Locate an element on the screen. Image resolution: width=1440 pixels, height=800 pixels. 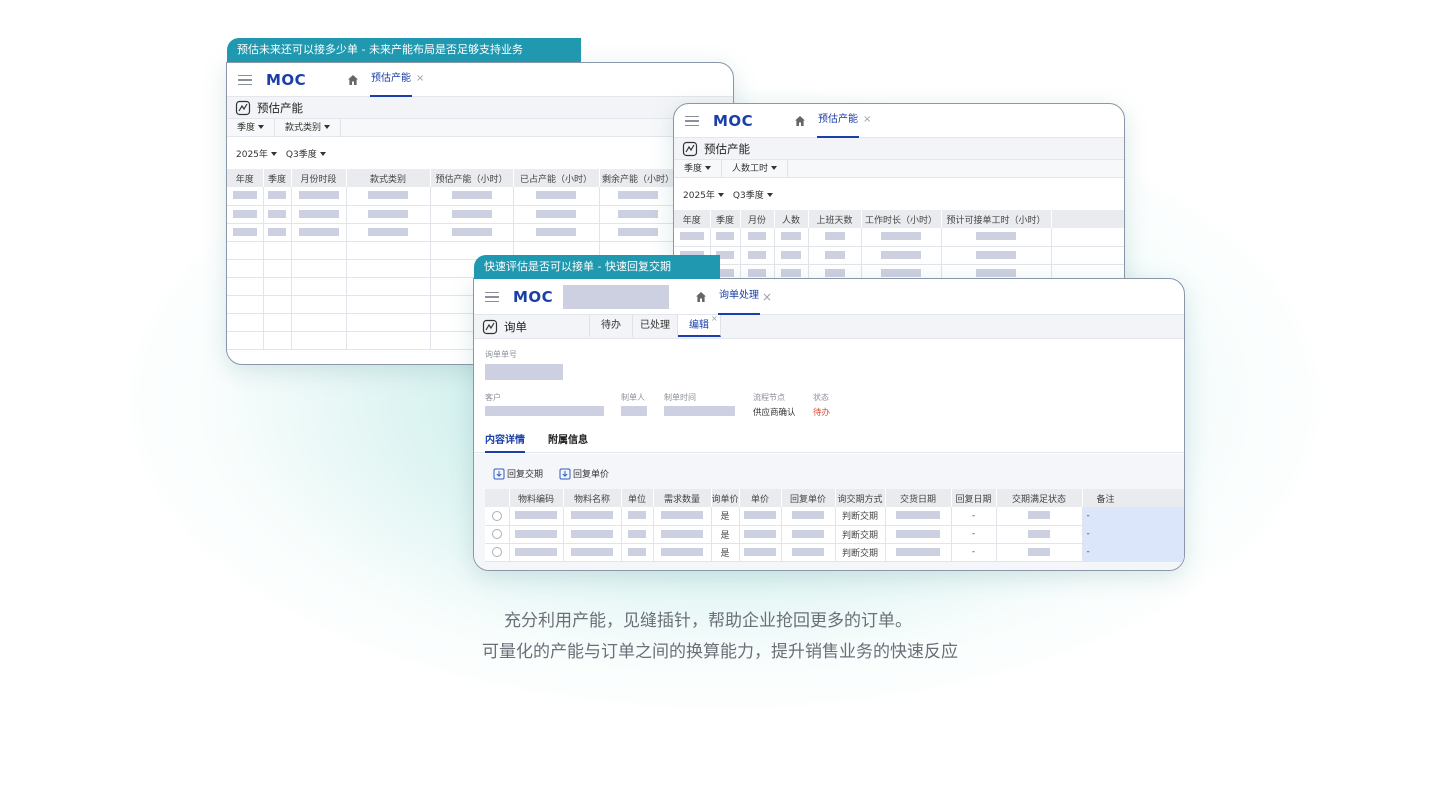
col-style: 款式类别 is located at coordinates (388, 178).